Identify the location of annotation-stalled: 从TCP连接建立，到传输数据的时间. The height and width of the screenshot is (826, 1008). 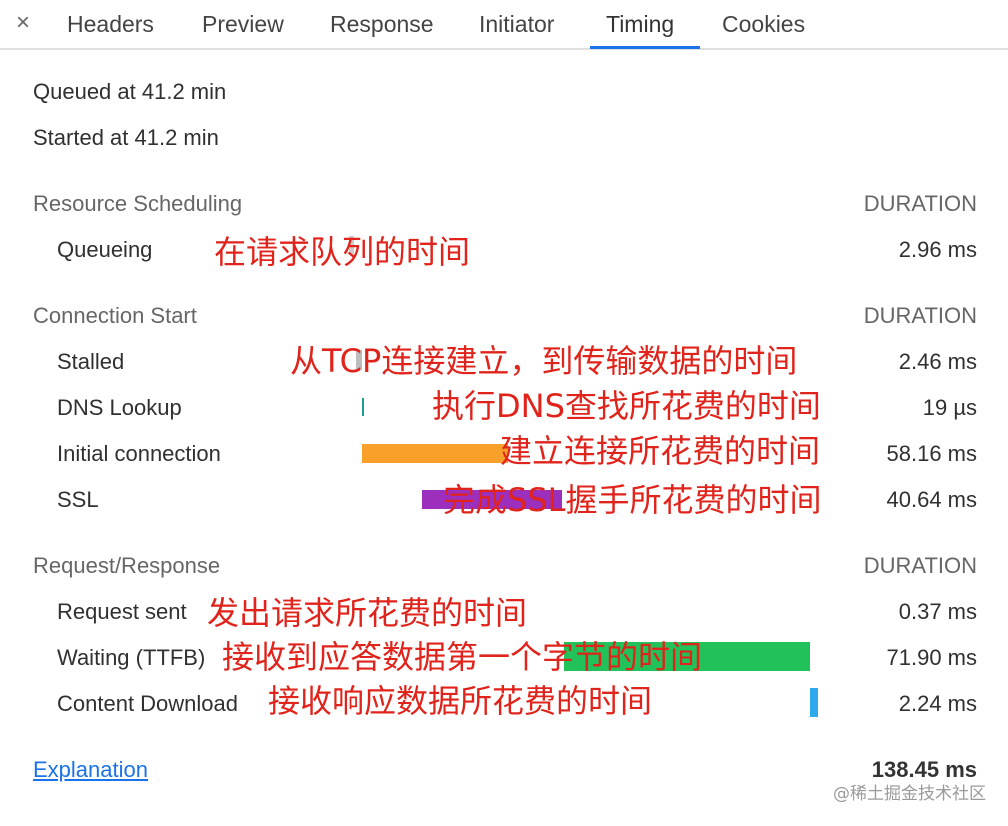
(544, 361).